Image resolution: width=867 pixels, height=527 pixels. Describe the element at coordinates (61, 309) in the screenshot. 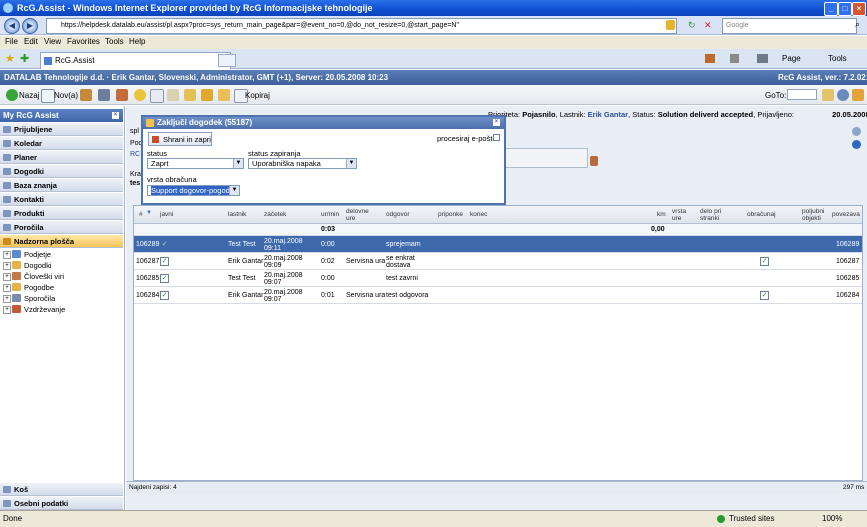

I see `tree-item-vzdrzevanje: + Vzdrževanje` at that location.